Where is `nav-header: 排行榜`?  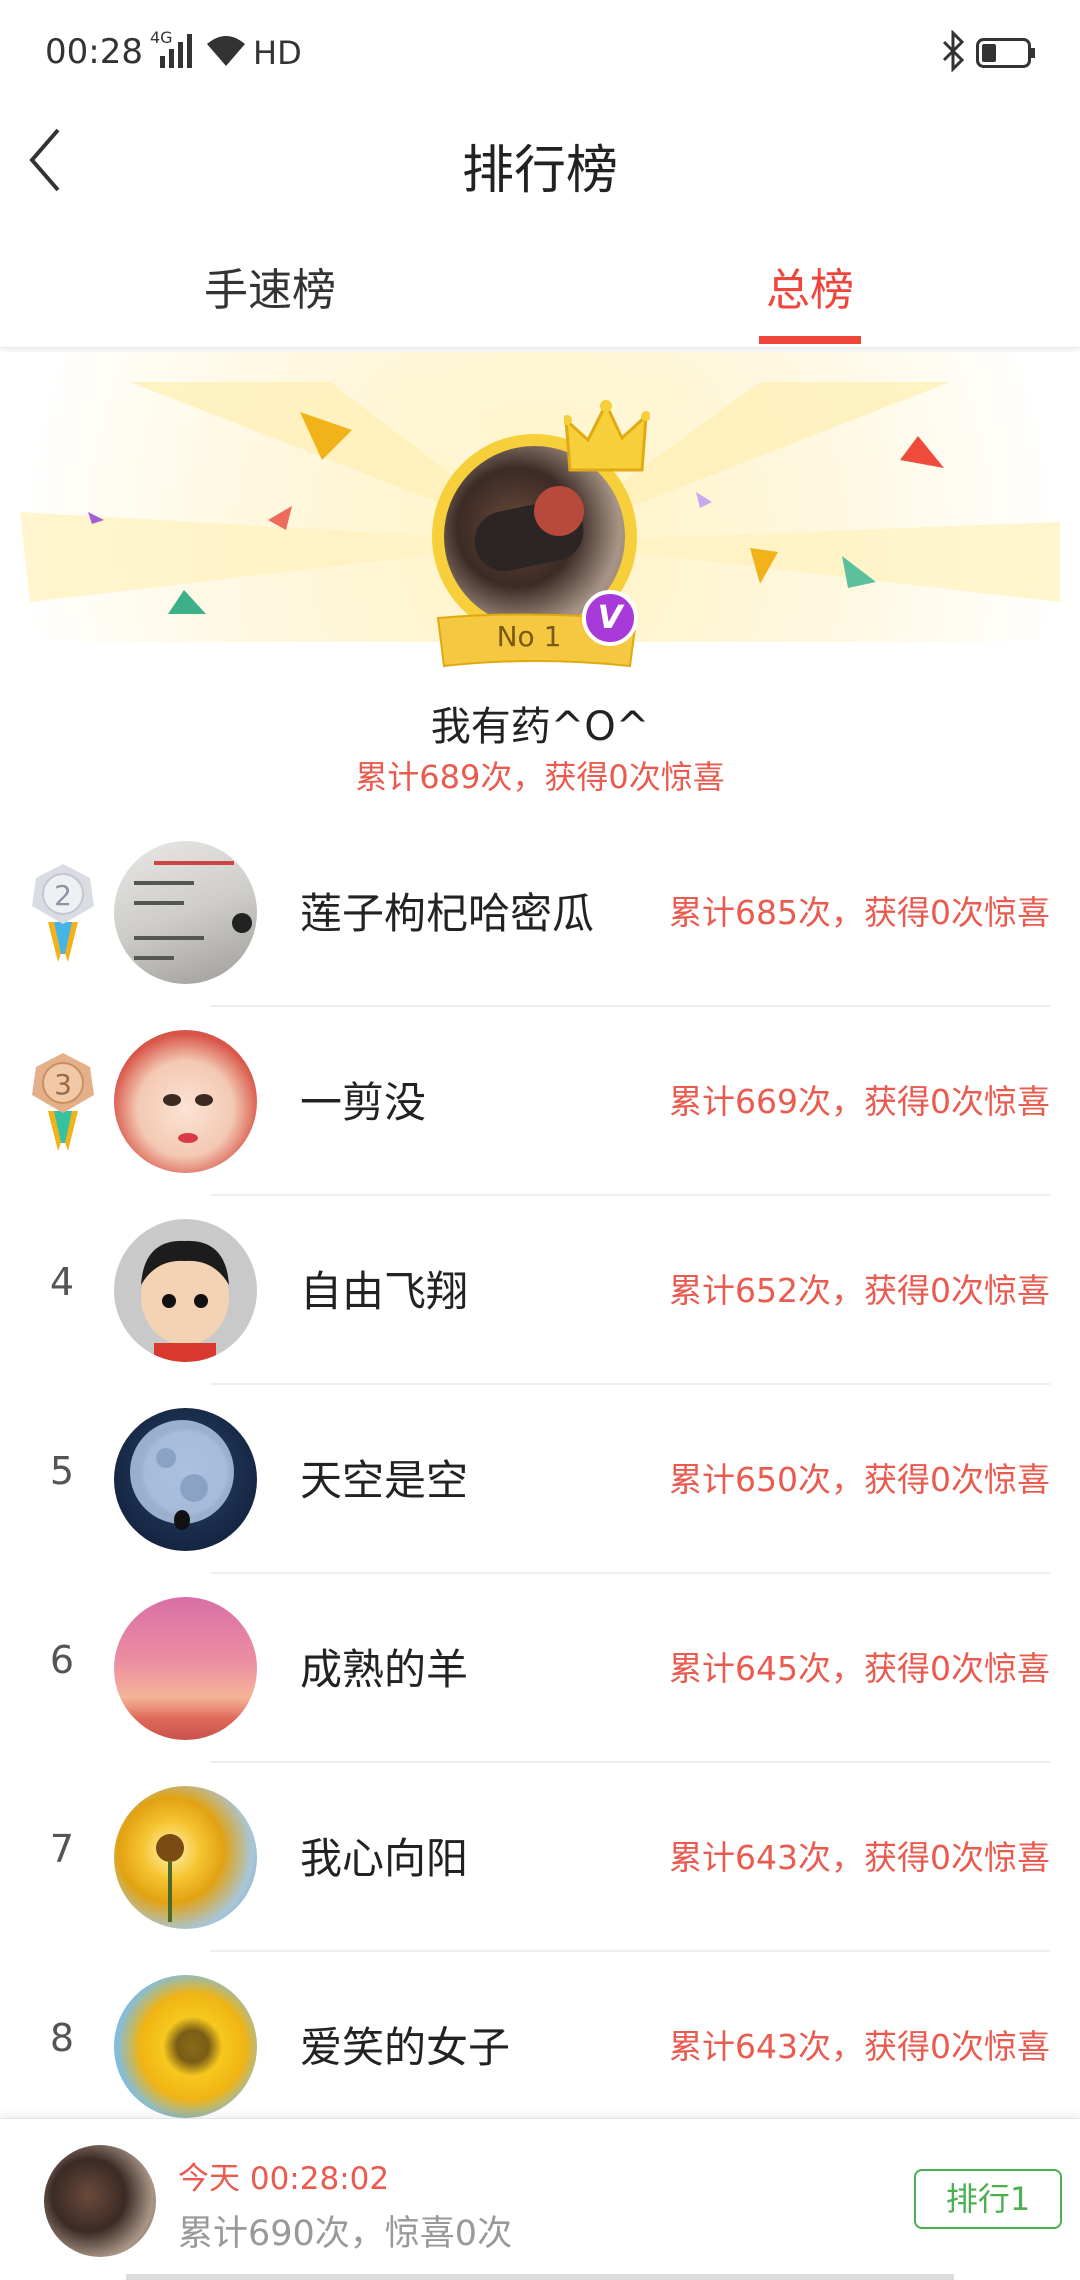
nav-header: 排行榜 is located at coordinates (540, 160).